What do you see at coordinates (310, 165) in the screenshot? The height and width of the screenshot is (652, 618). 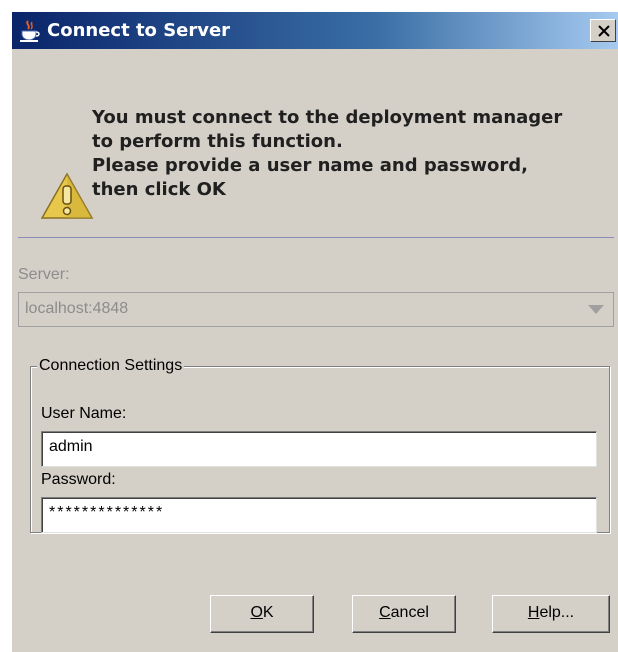 I see `message-line: Please provide a user name and password,` at bounding box center [310, 165].